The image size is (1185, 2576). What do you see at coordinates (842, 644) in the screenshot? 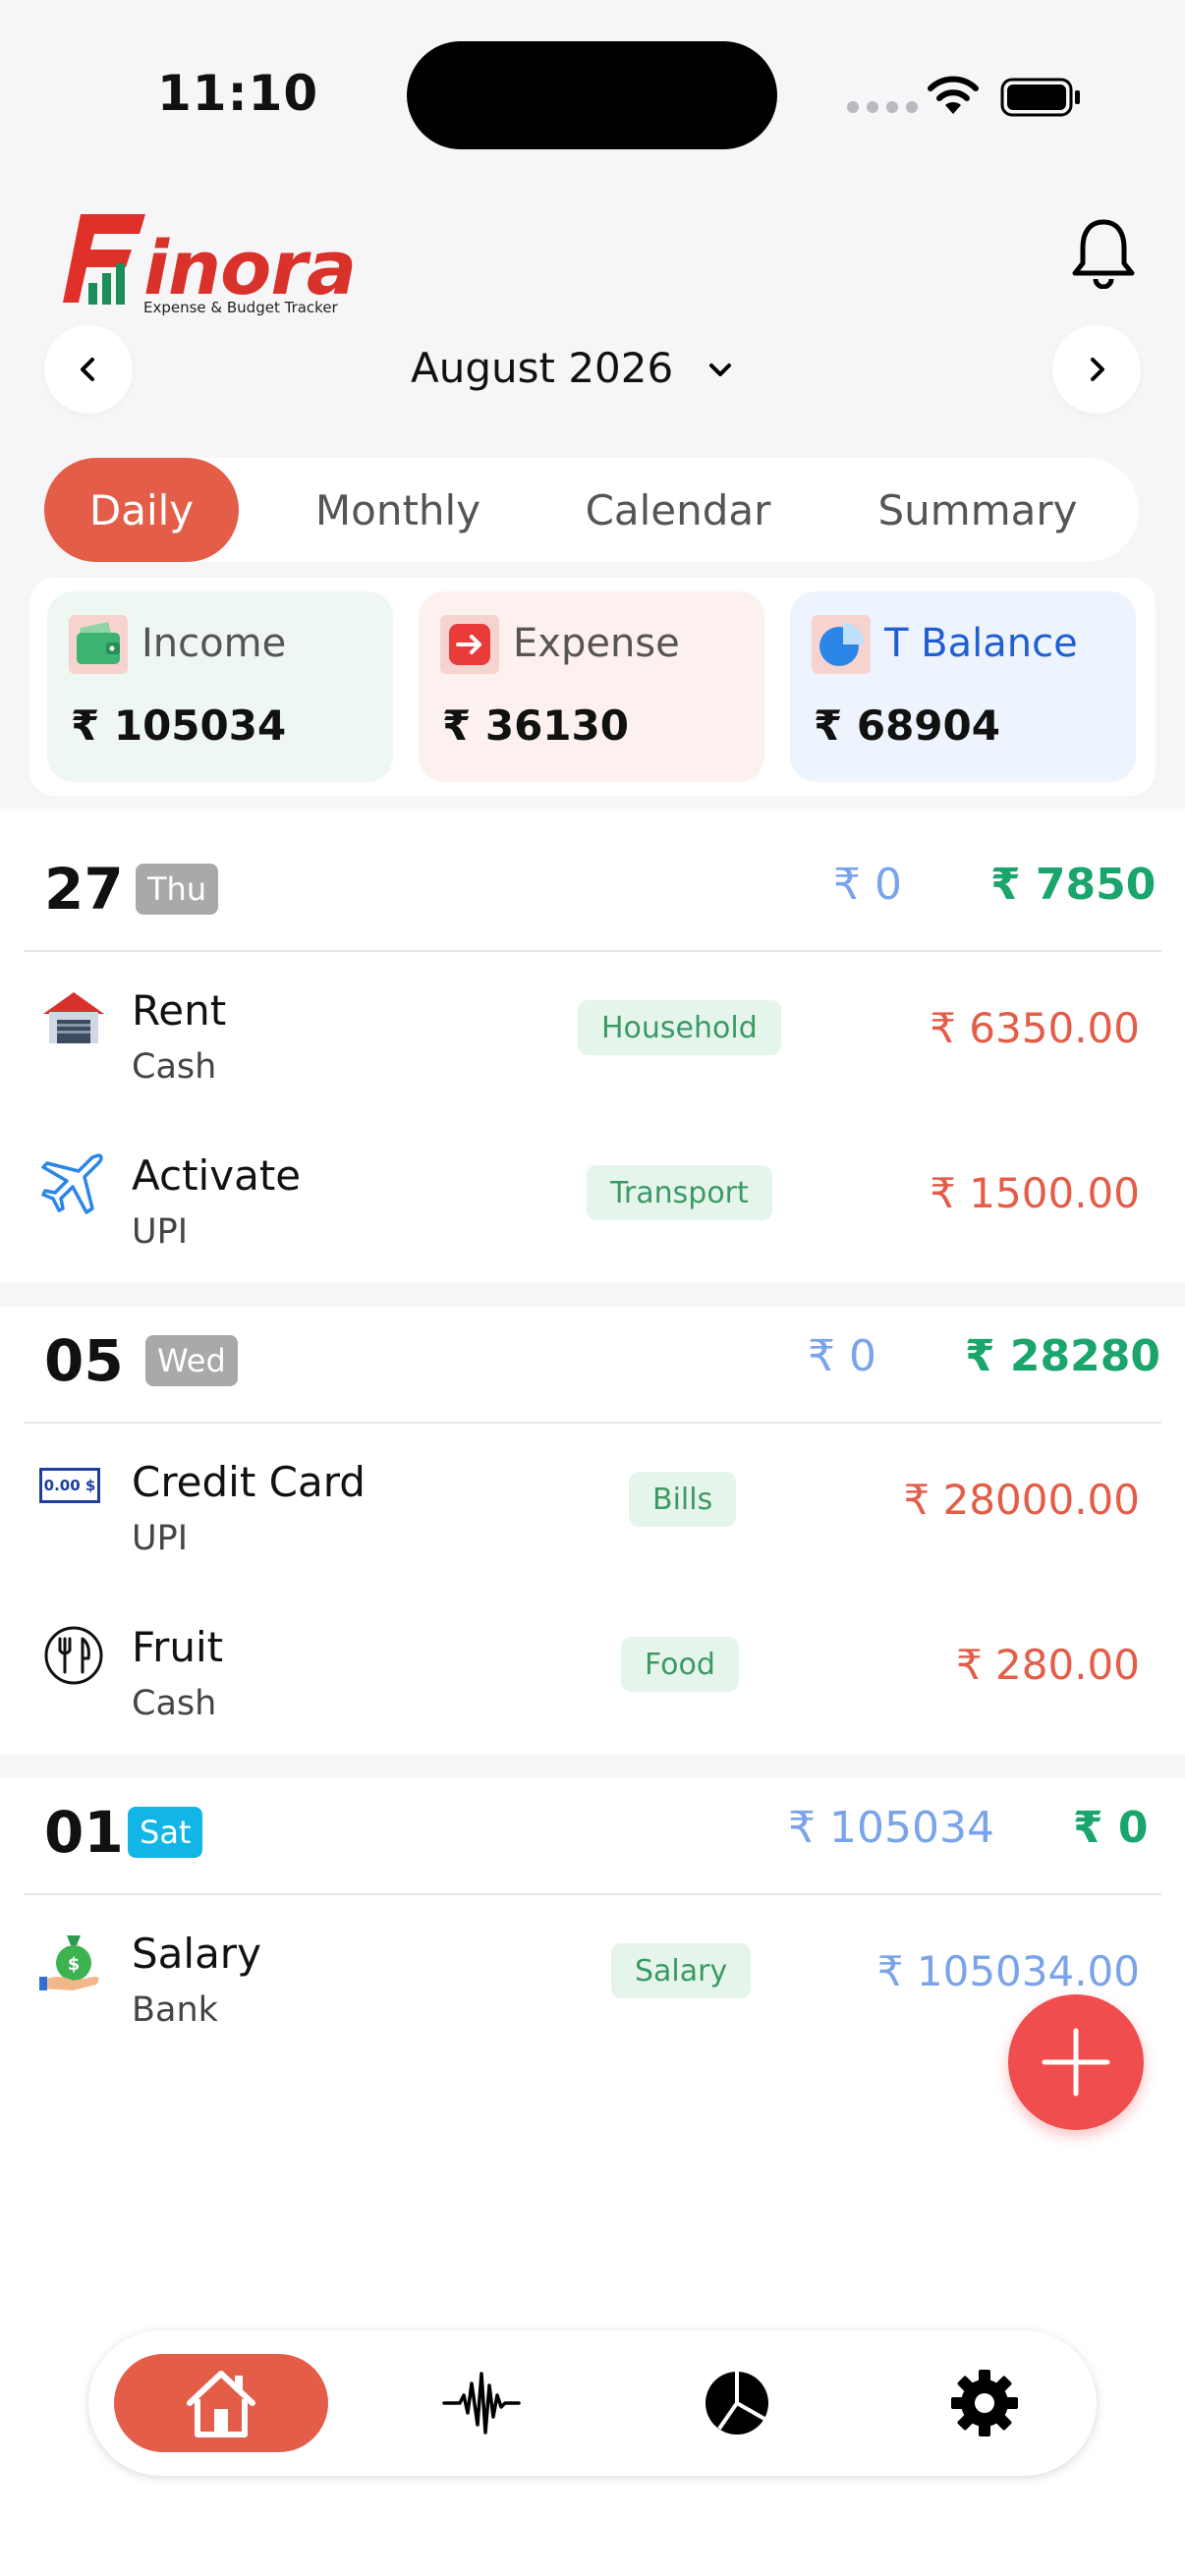
I see `pie-icon` at bounding box center [842, 644].